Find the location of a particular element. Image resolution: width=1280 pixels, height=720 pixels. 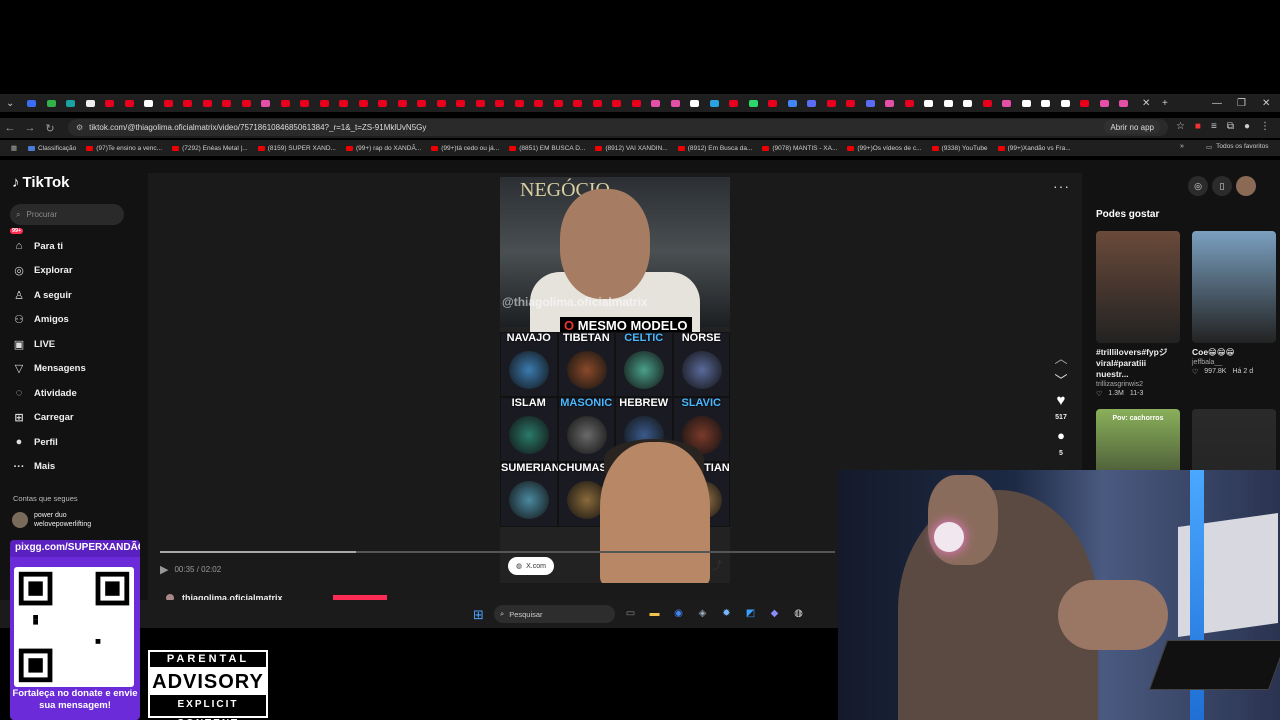

bookmarks-overflow-icon: » is located at coordinates (1182, 146).